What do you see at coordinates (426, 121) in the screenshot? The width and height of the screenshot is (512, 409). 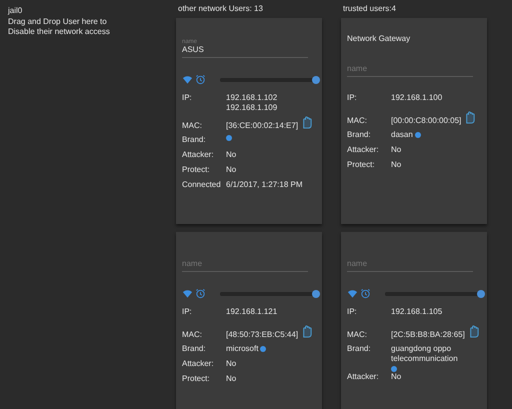 I see `mac-address: [00:00:C8:00:00:05]` at bounding box center [426, 121].